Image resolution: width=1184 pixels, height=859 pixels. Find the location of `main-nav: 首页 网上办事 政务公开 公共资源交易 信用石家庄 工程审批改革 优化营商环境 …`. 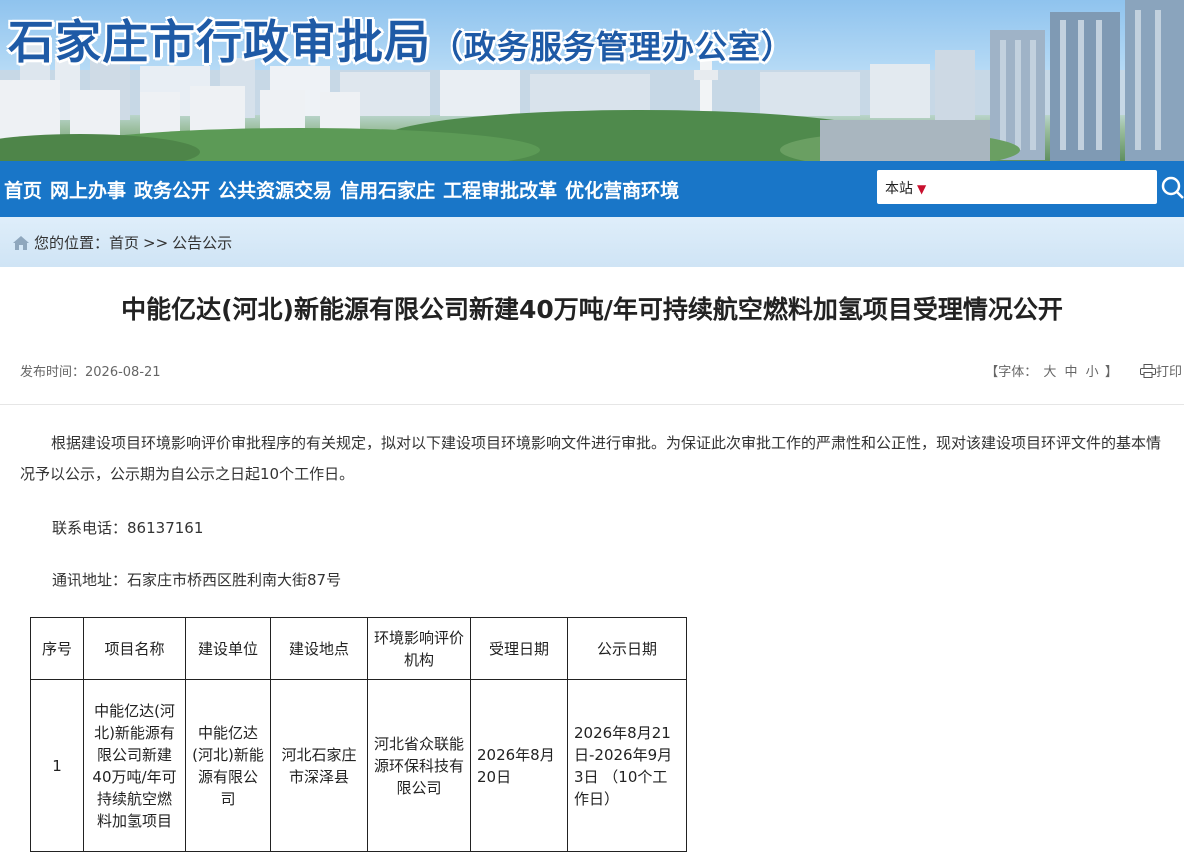

main-nav: 首页 网上办事 政务公开 公共资源交易 信用石家庄 工程审批改革 优化营商环境 … is located at coordinates (592, 189).